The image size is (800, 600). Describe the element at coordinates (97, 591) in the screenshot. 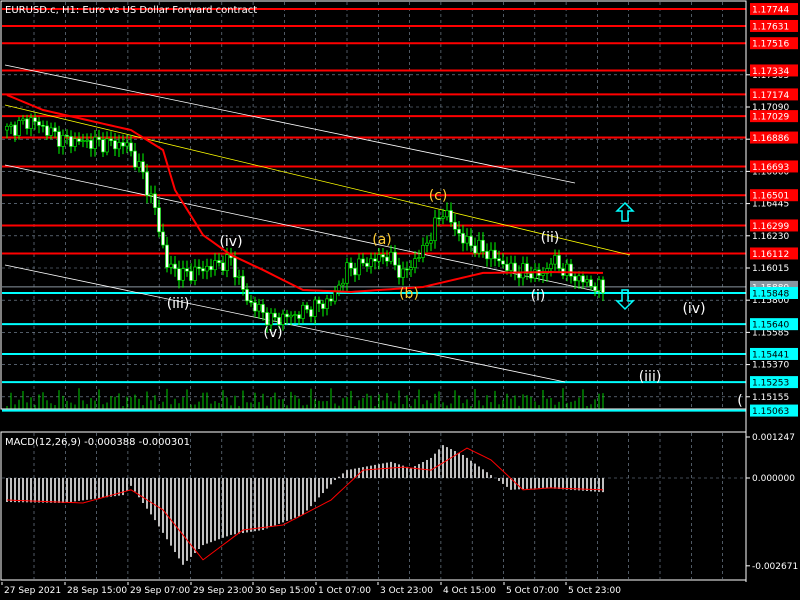

I see `time-tick-label: 28 Sep 15:00` at that location.